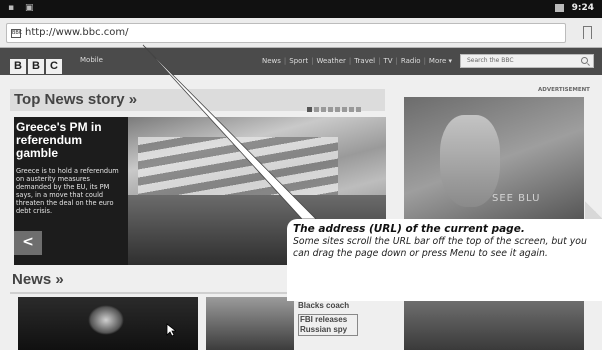  I want to click on bbc-logo: BBC, so click(37, 64).